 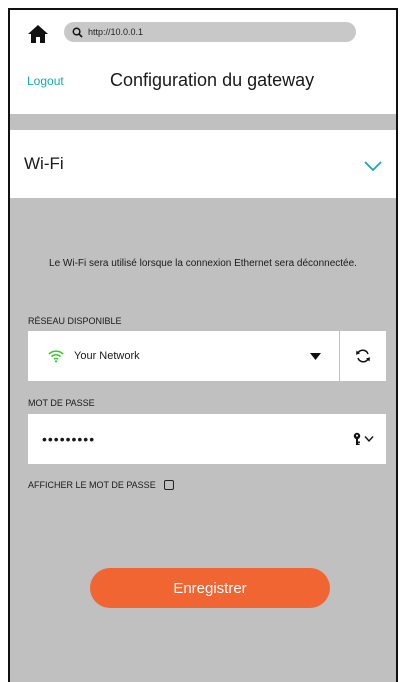 What do you see at coordinates (183, 356) in the screenshot?
I see `network-select: Your Network` at bounding box center [183, 356].